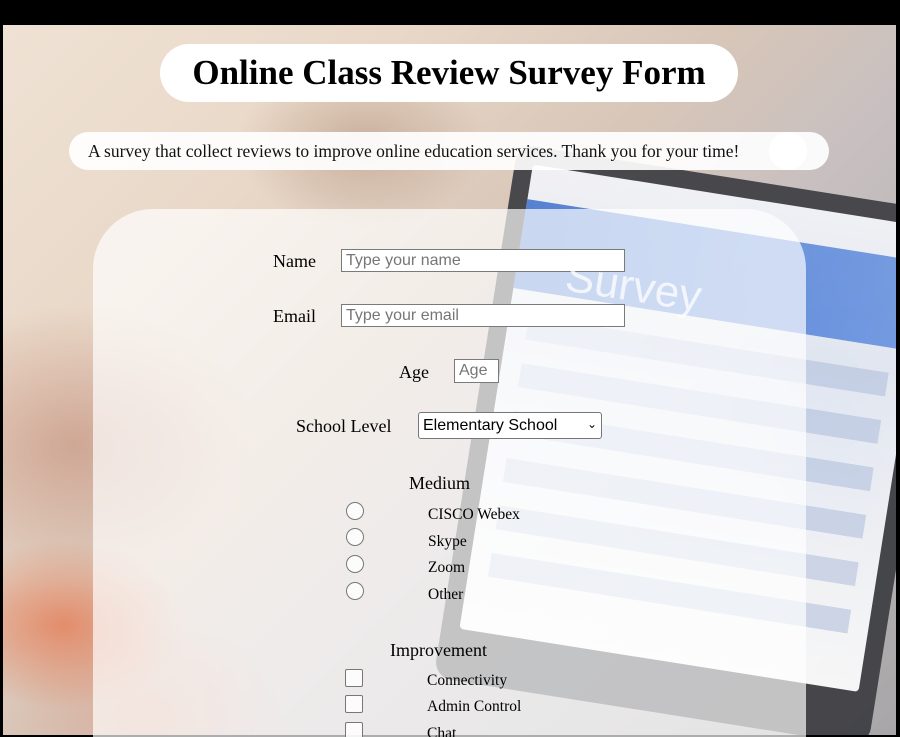 This screenshot has width=900, height=737. What do you see at coordinates (483, 315) in the screenshot?
I see `email-input` at bounding box center [483, 315].